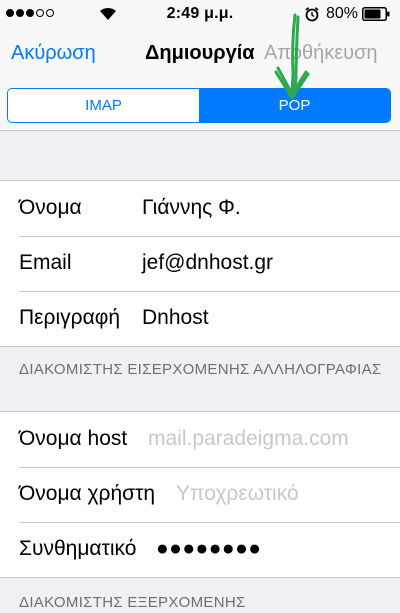  I want to click on host-label: Όνομα host, so click(73, 438).